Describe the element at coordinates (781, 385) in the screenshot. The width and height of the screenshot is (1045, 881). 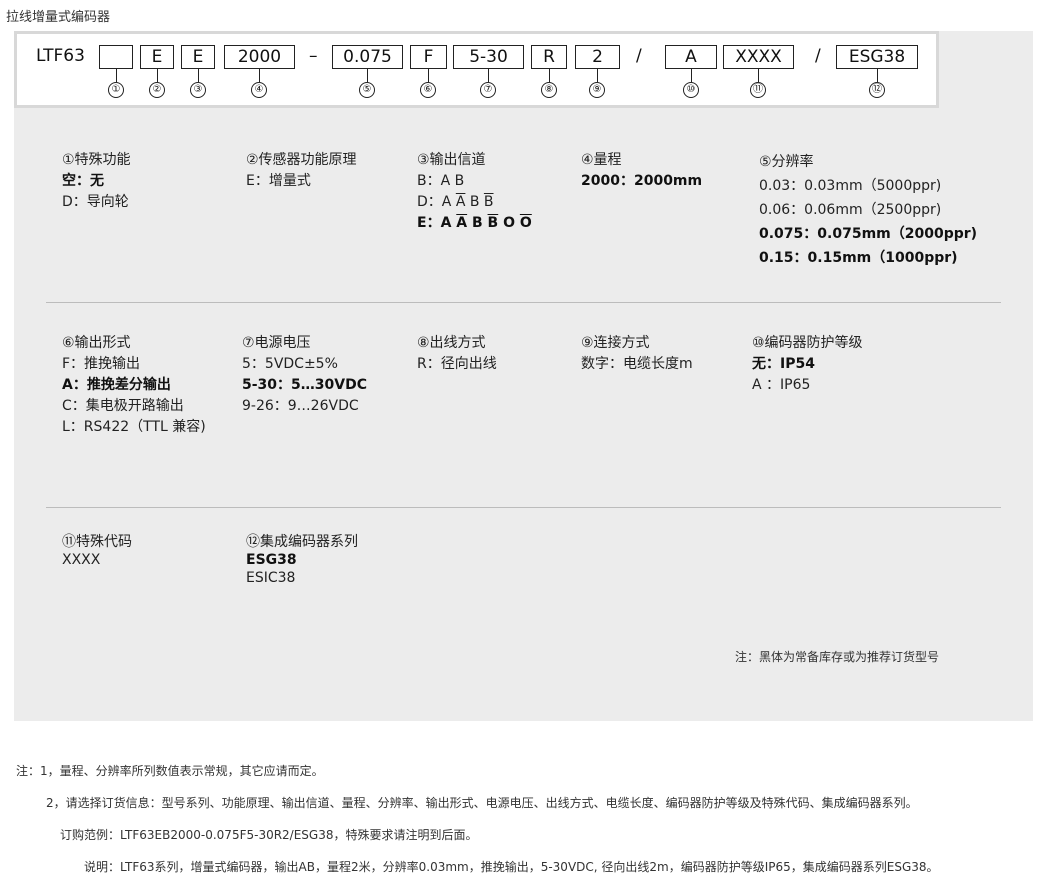
I see `spec-option: A ：IP65` at that location.